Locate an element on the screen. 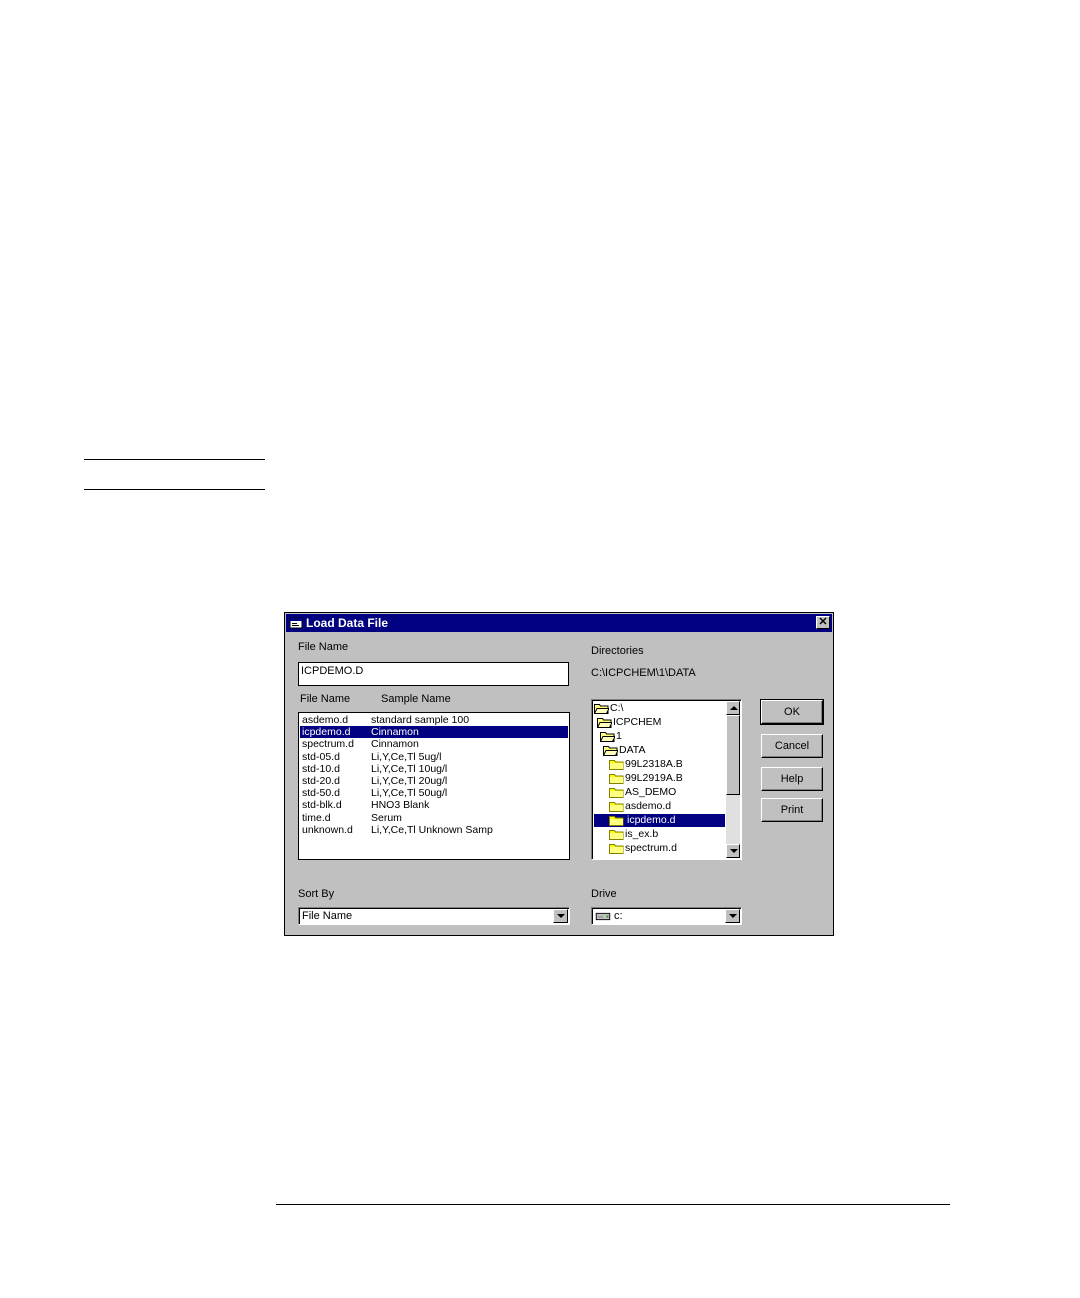  drive-value: c: is located at coordinates (618, 916).